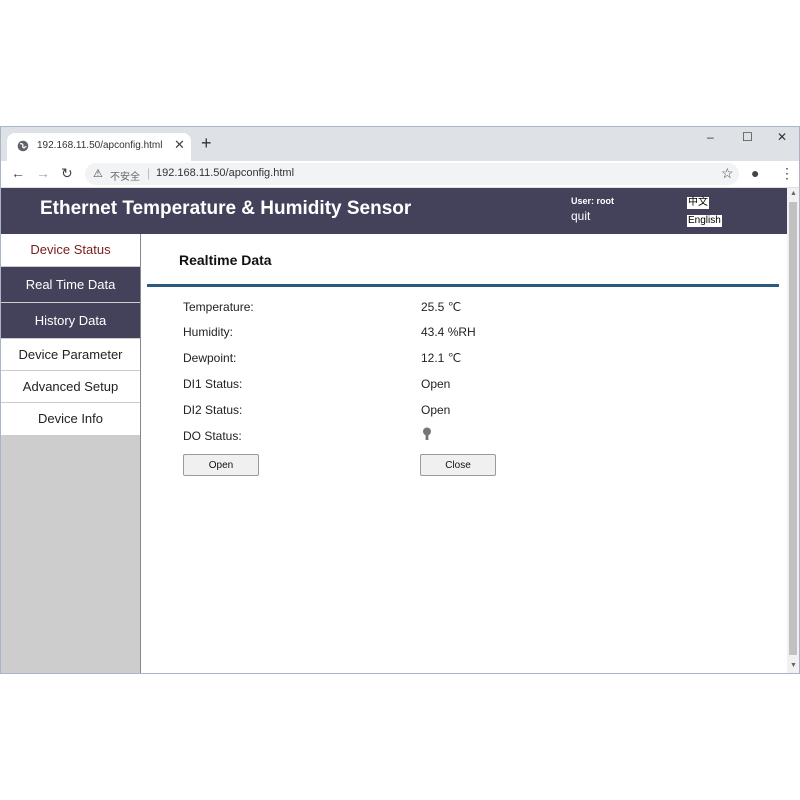 This screenshot has height=800, width=800. What do you see at coordinates (463, 285) in the screenshot?
I see `section-divider` at bounding box center [463, 285].